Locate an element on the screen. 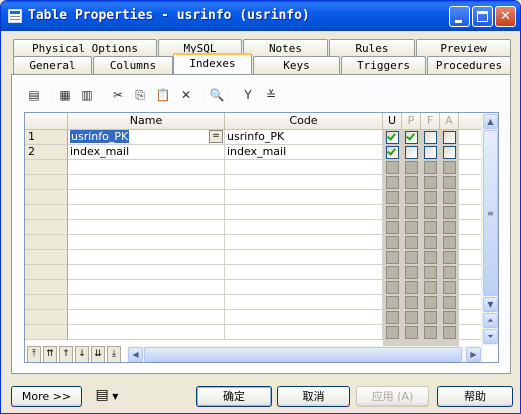 This screenshot has height=414, width=521. more-button: More >> is located at coordinates (46, 396).